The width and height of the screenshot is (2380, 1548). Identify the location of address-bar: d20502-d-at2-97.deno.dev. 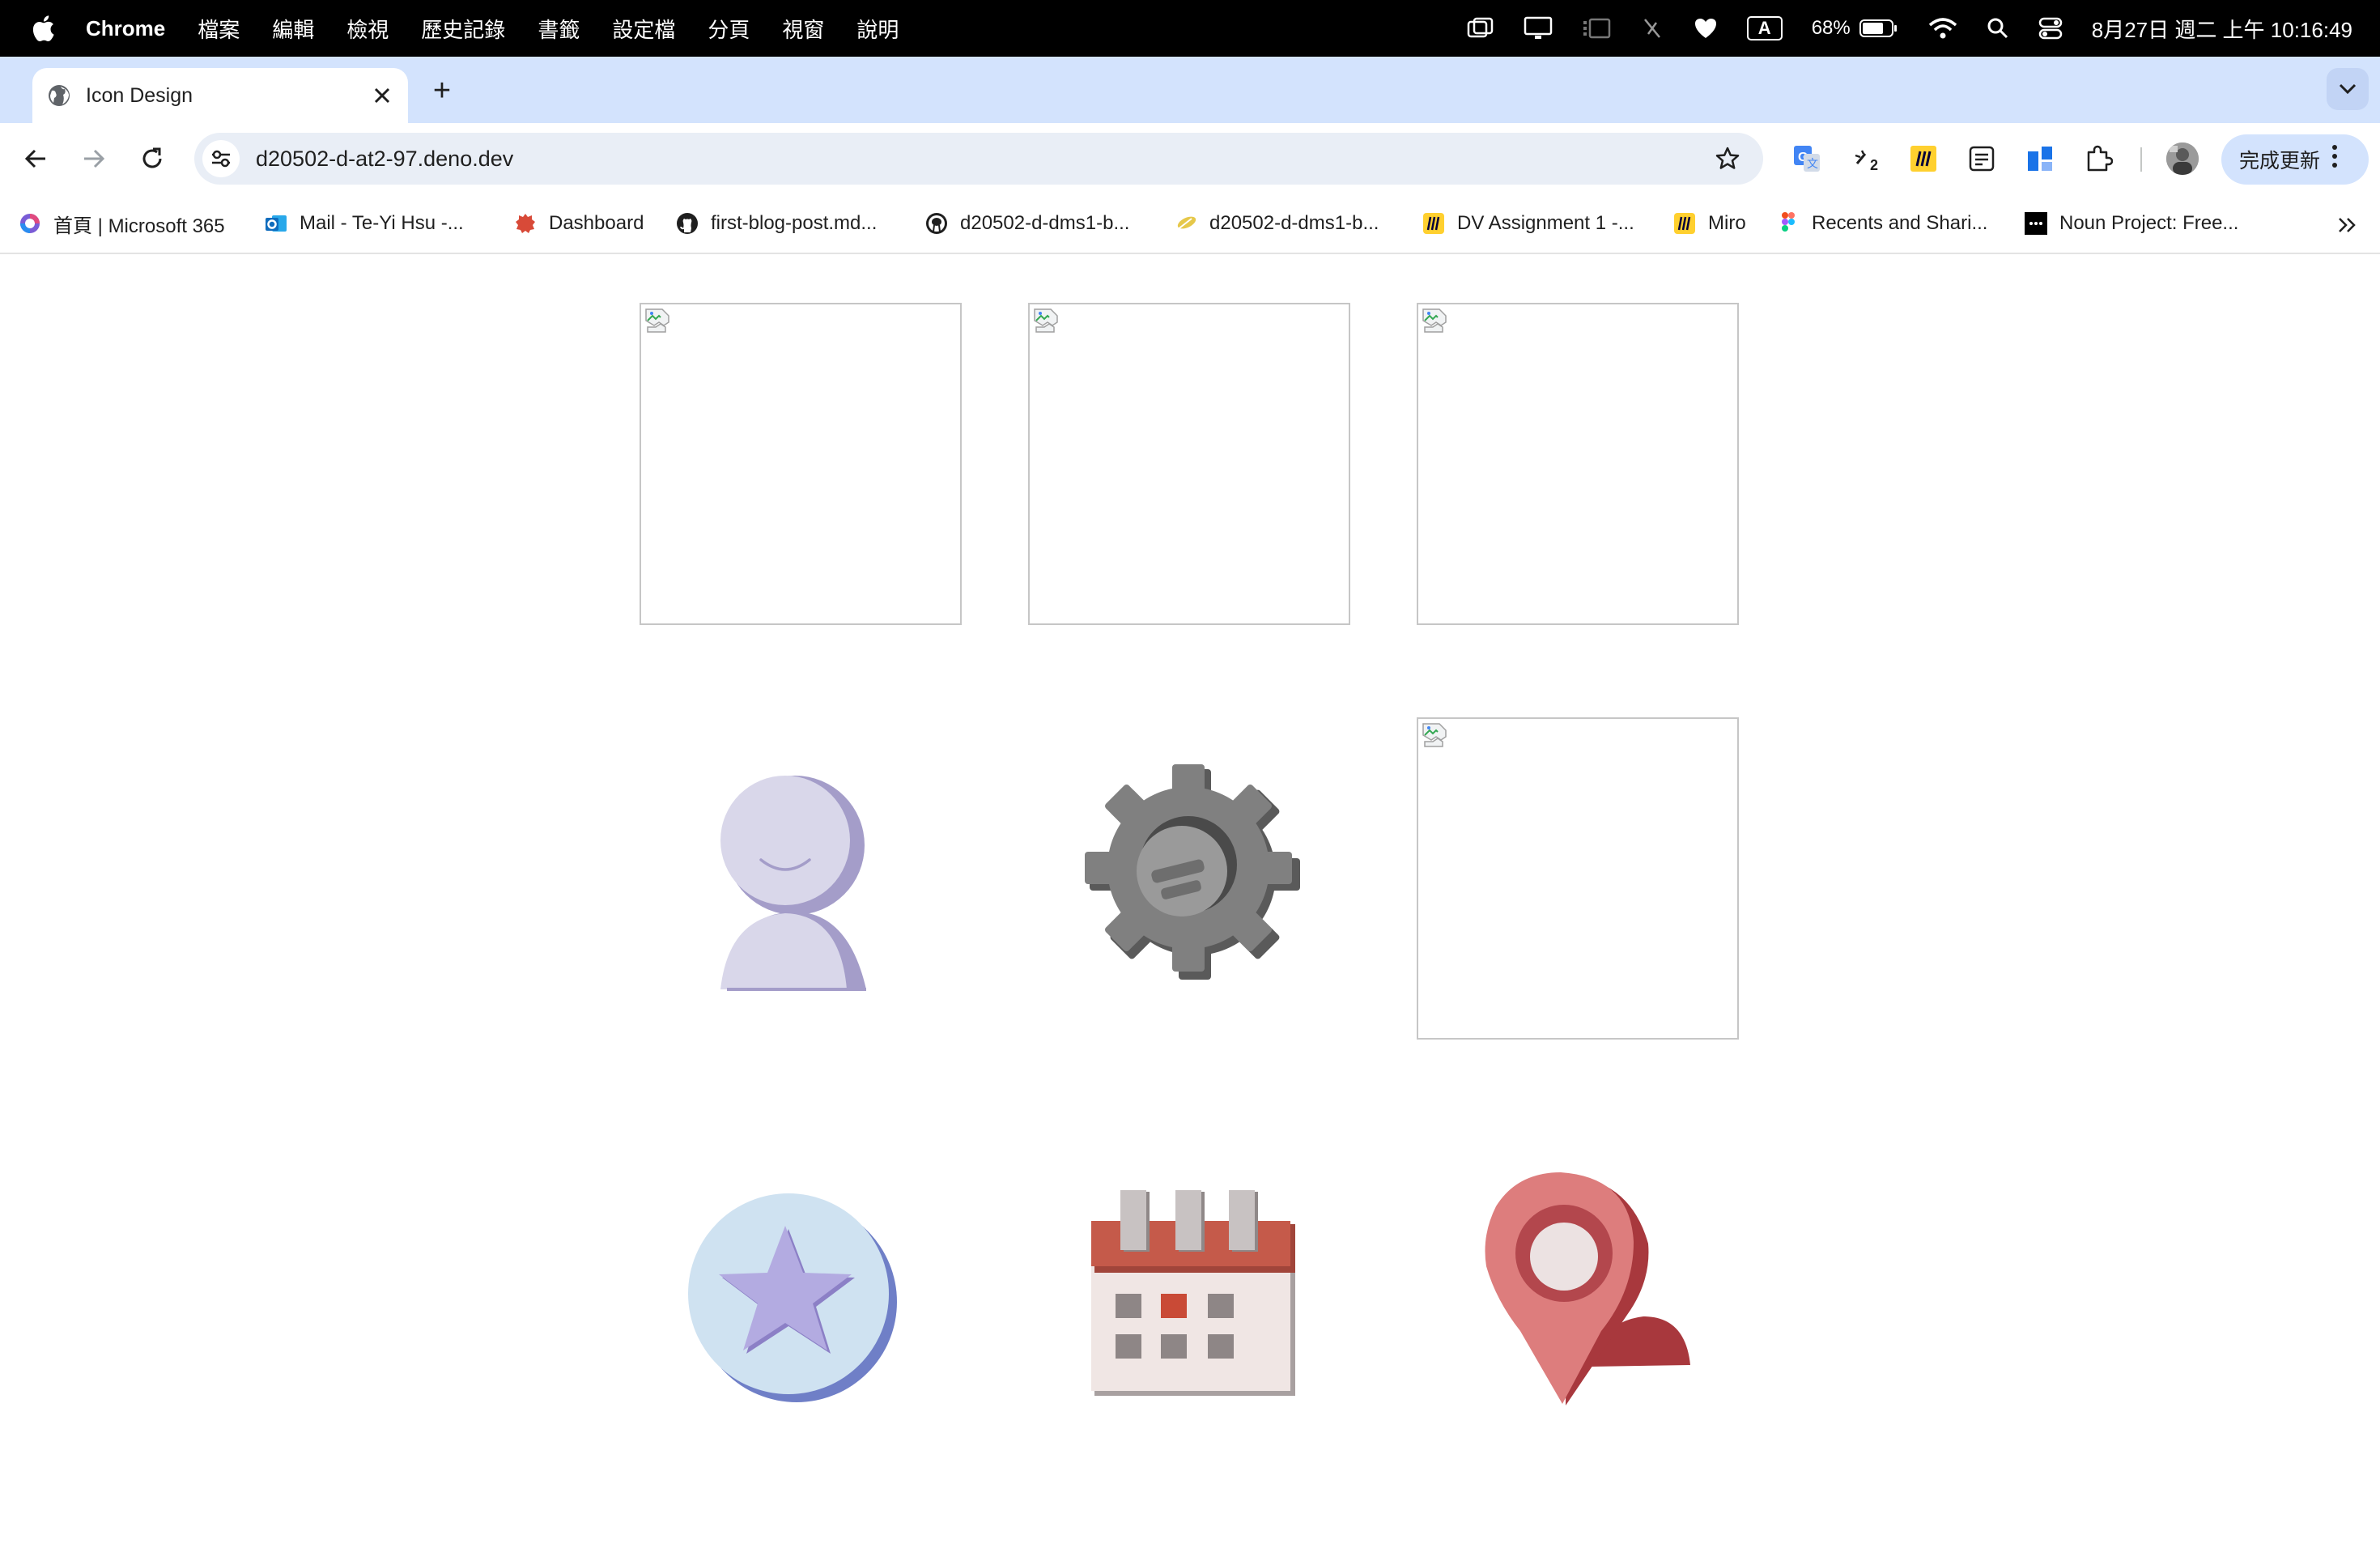
(978, 159).